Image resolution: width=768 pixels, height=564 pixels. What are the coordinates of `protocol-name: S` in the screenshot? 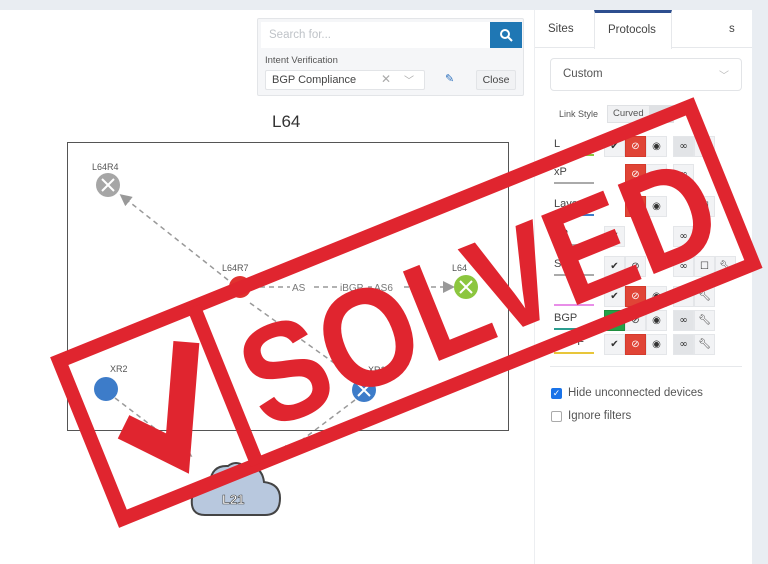 It's located at (558, 264).